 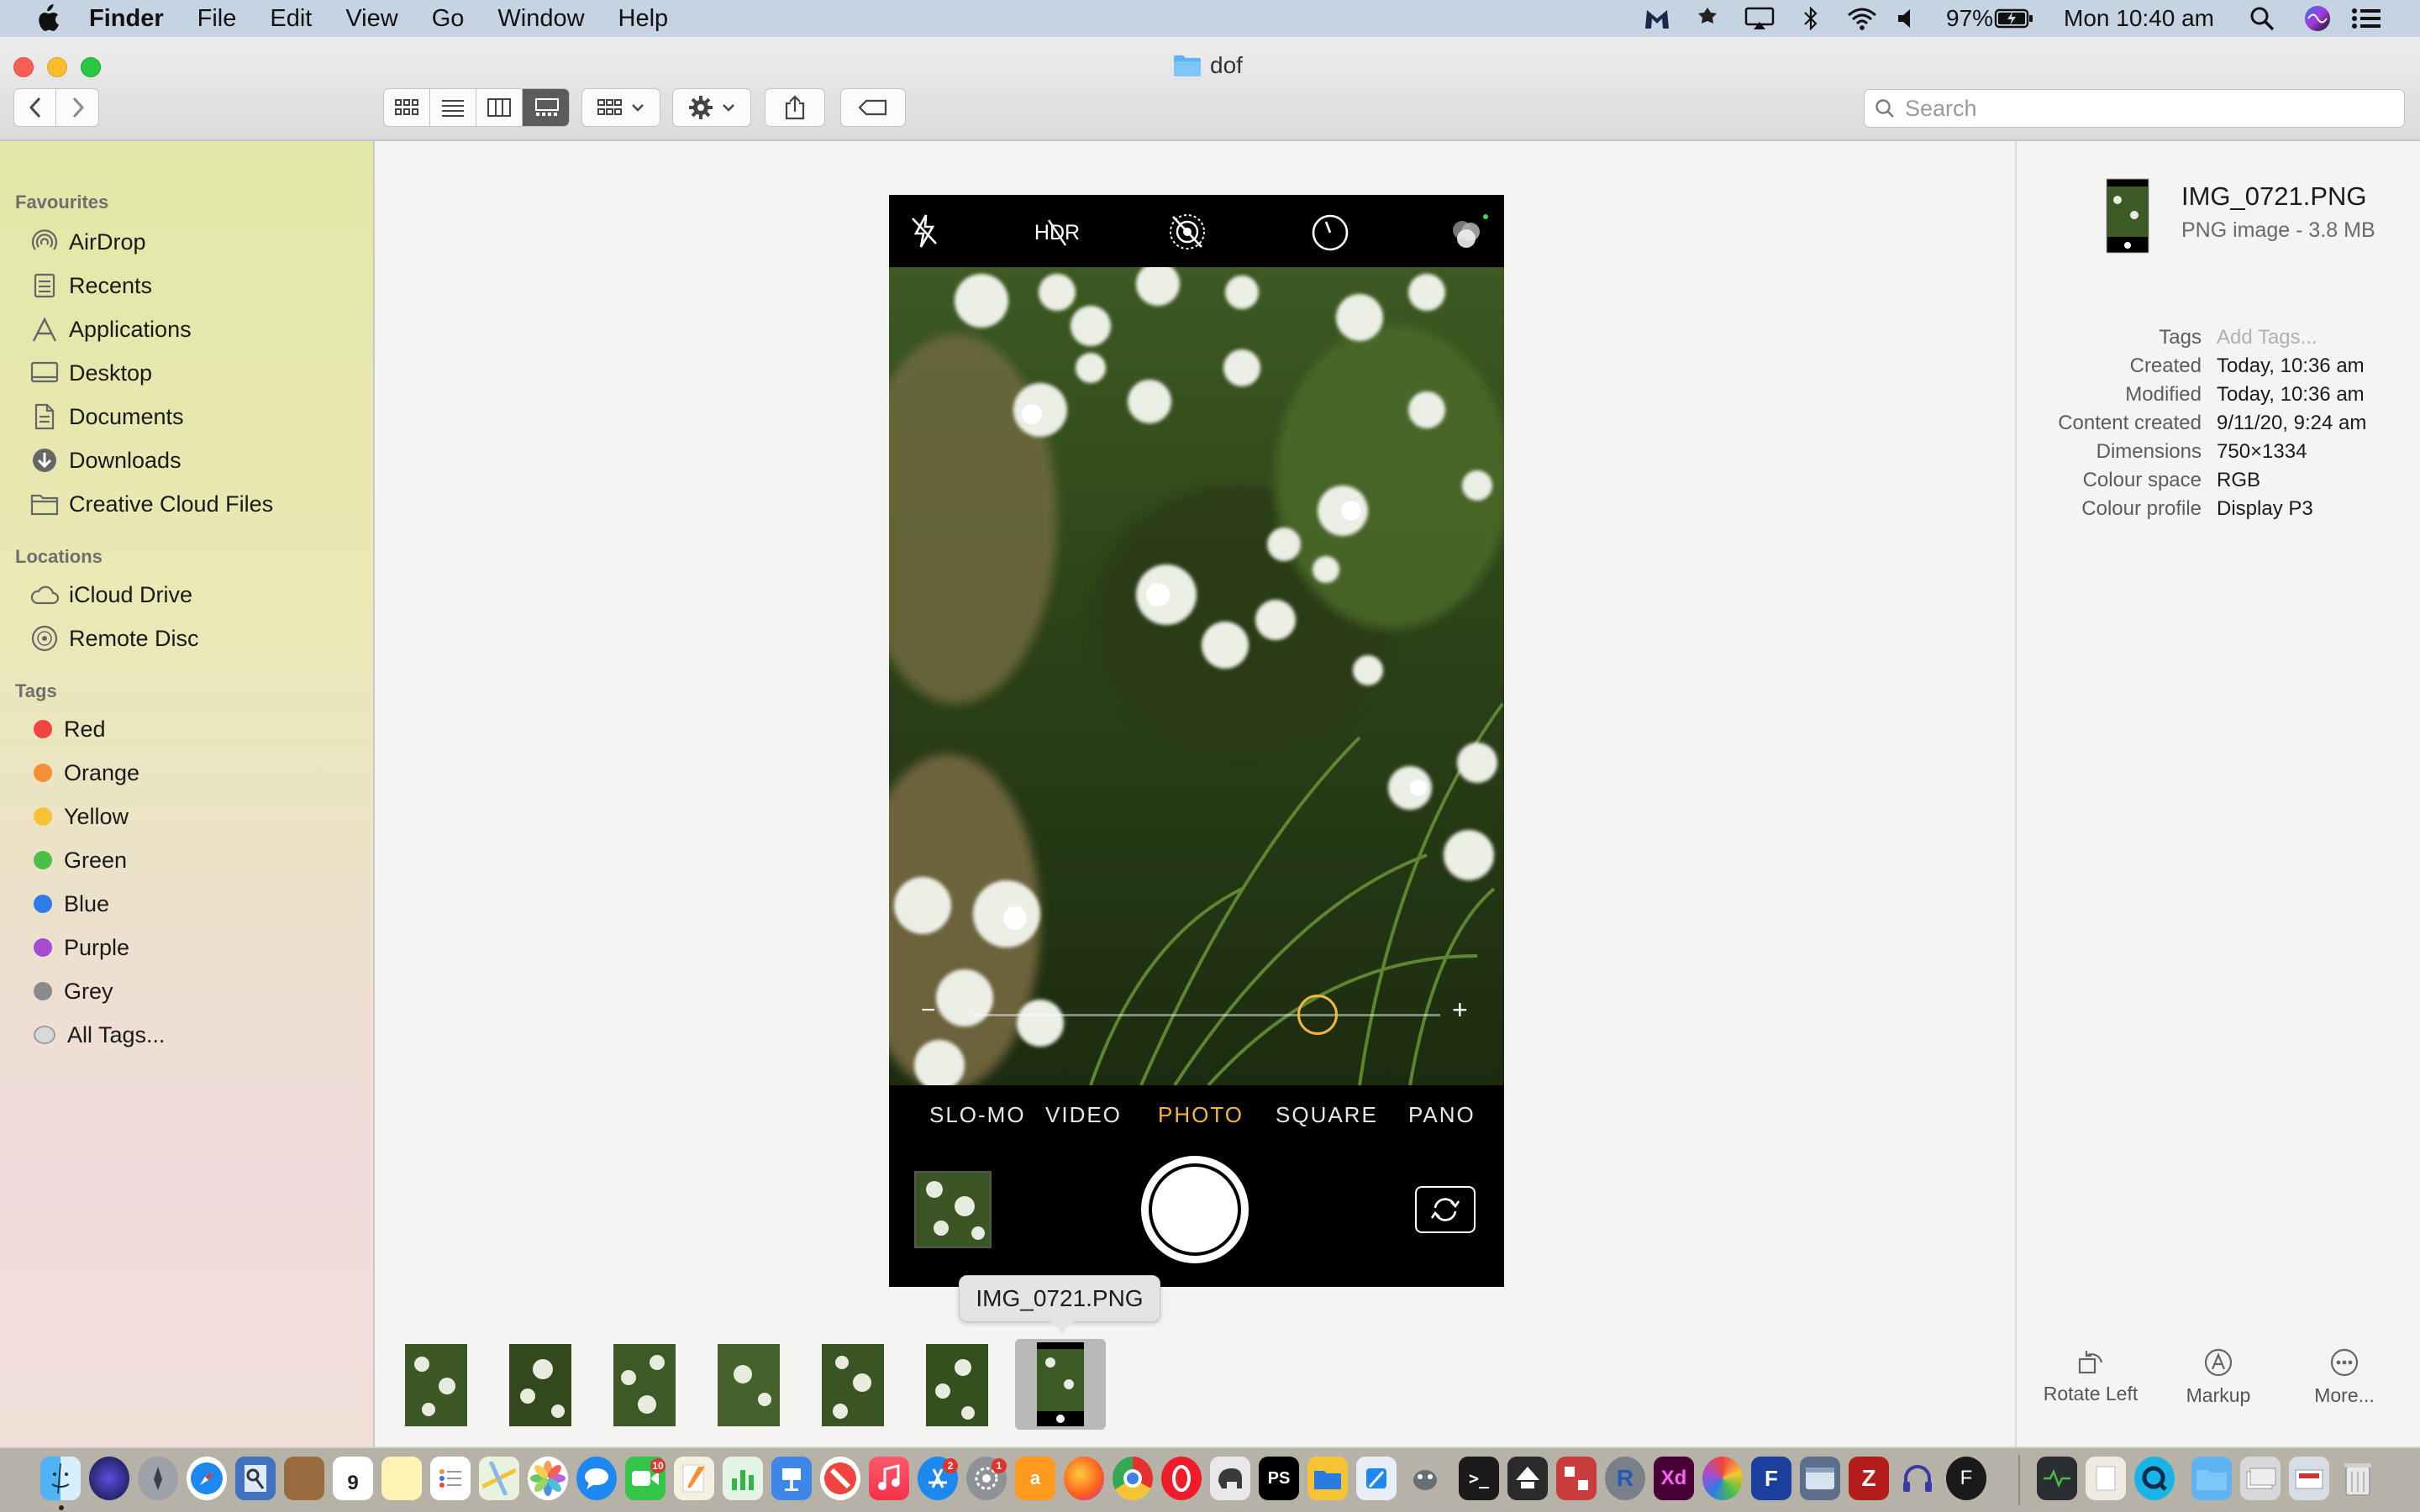 I want to click on sidebar-item-remote-disc: Remote Disc, so click(x=197, y=638).